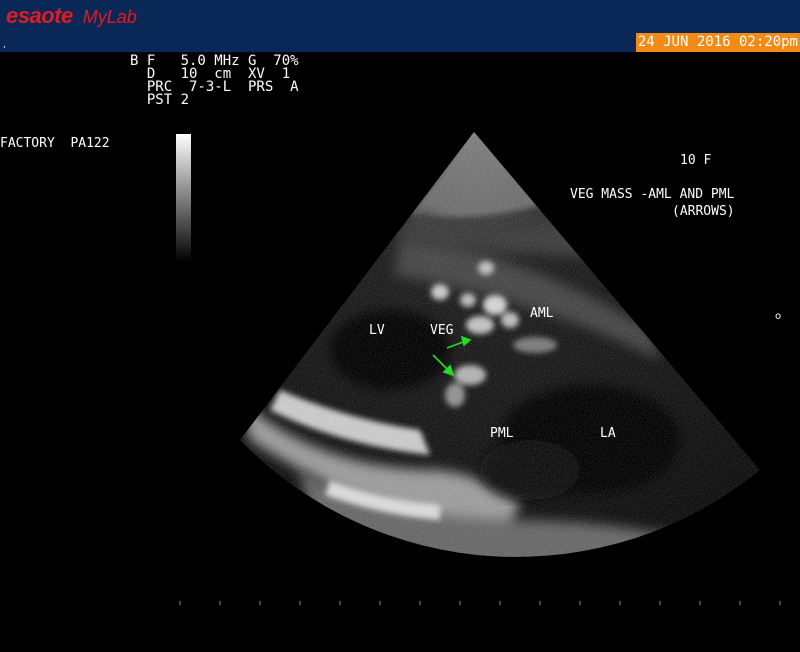 Image resolution: width=800 pixels, height=652 pixels. I want to click on grayscale-bar, so click(183, 198).